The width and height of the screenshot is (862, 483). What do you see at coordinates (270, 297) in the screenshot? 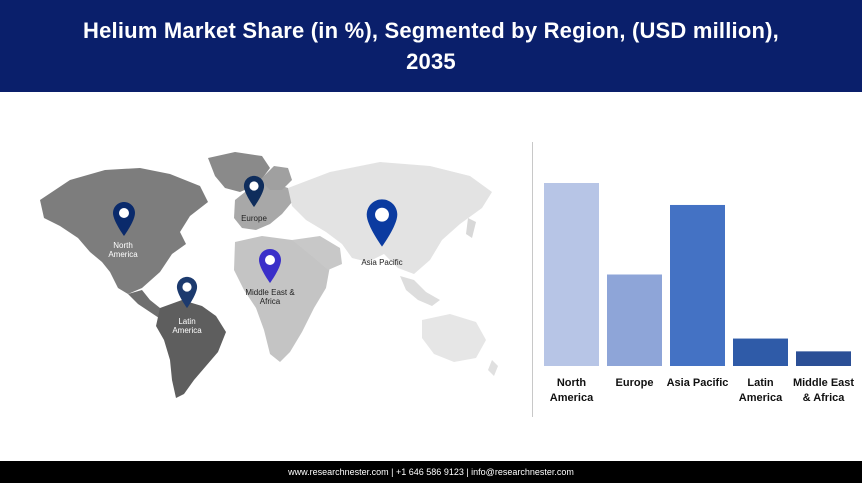
I see `middle-east-africa-pin-label: Middle East & Africa` at bounding box center [270, 297].